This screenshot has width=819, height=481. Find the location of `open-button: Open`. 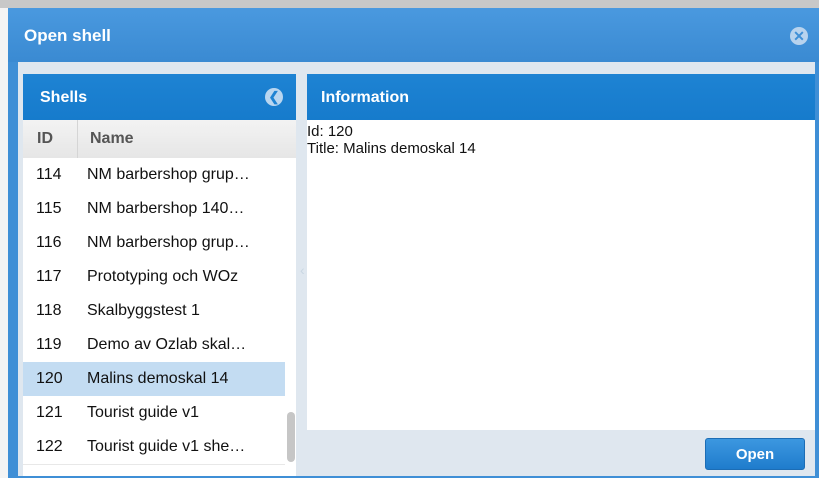

open-button: Open is located at coordinates (755, 454).